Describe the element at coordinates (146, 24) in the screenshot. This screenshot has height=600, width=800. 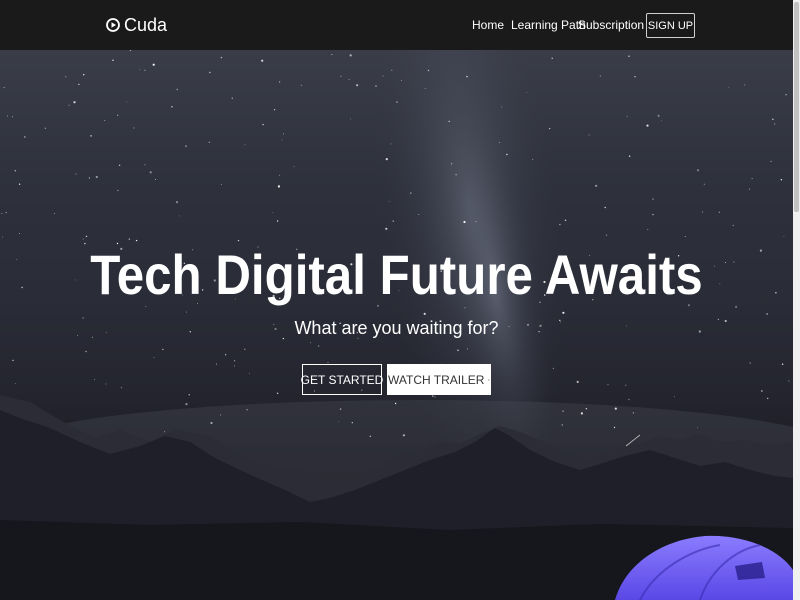
I see `brand-name: Cuda` at that location.